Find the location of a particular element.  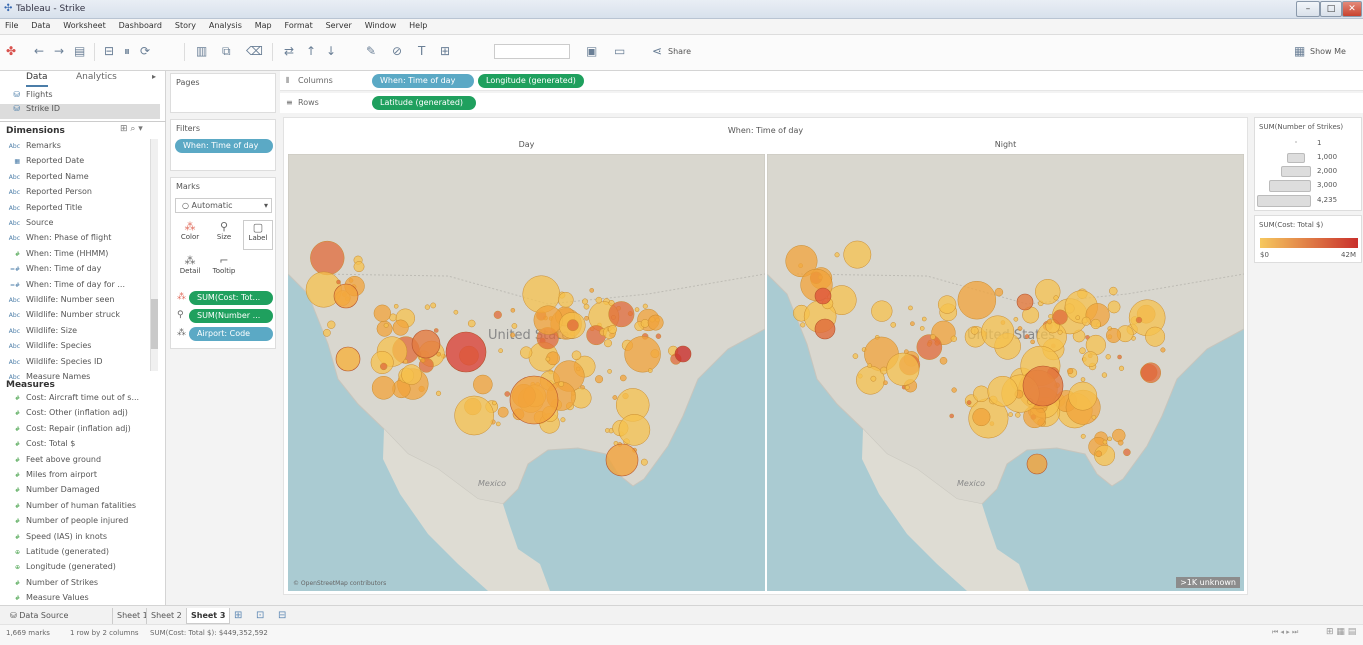

color-button: ⁂ Color is located at coordinates (190, 235).